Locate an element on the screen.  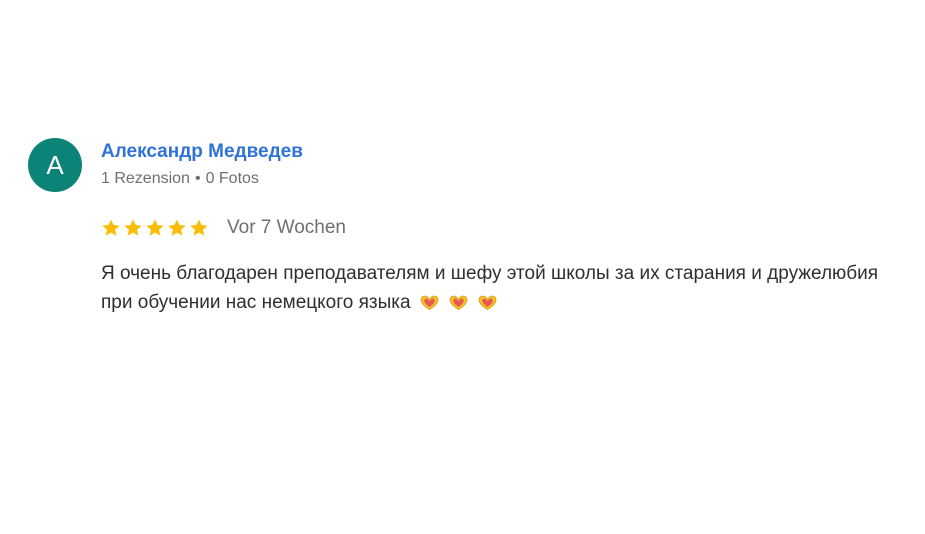
emoji-group is located at coordinates (458, 302).